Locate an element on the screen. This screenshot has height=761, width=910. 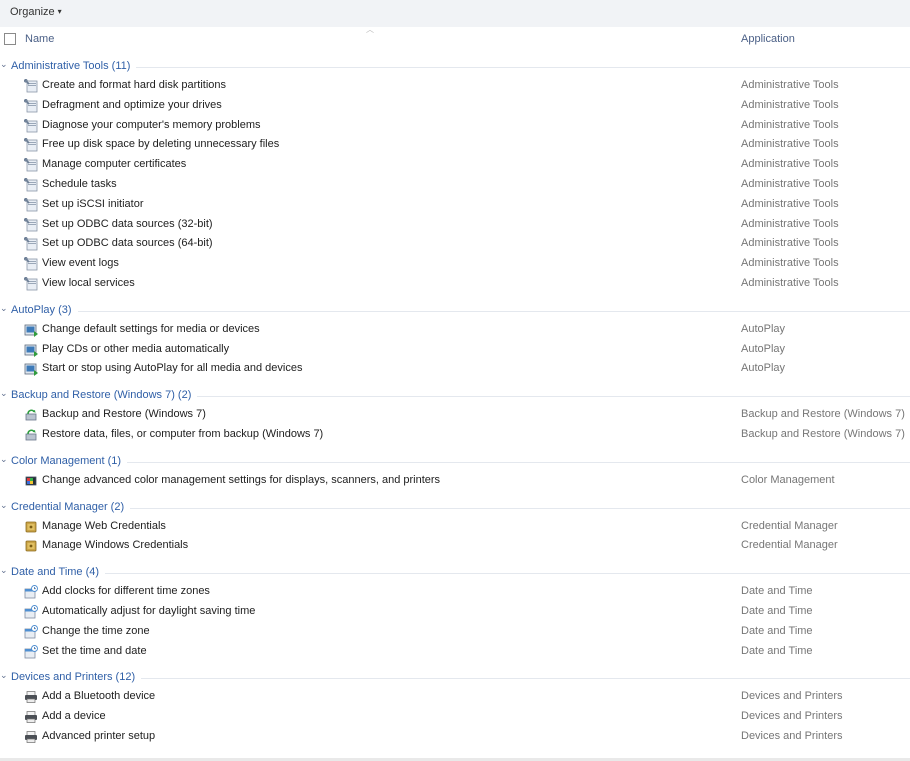
item-label: Add clocks for different time zones is located at coordinates (126, 591).